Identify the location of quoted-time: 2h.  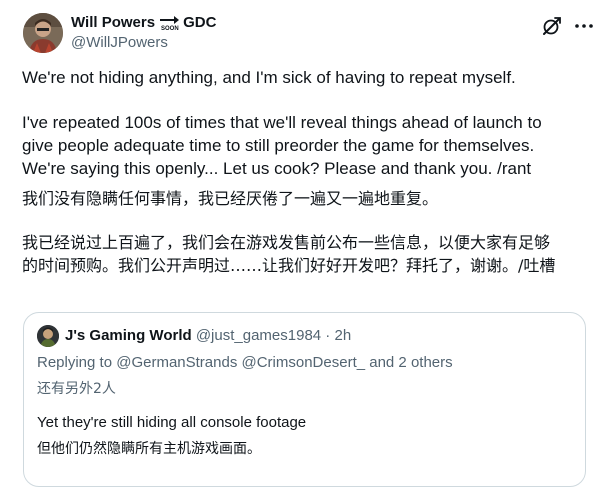
(342, 335).